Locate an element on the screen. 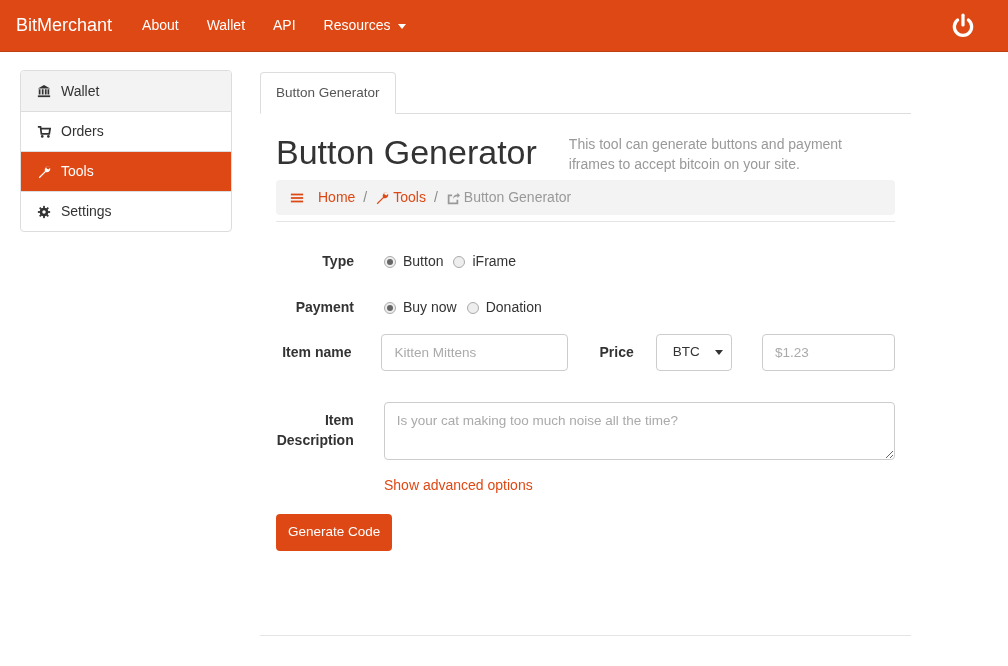 Image resolution: width=1008 pixels, height=666 pixels. cart-icon is located at coordinates (44, 131).